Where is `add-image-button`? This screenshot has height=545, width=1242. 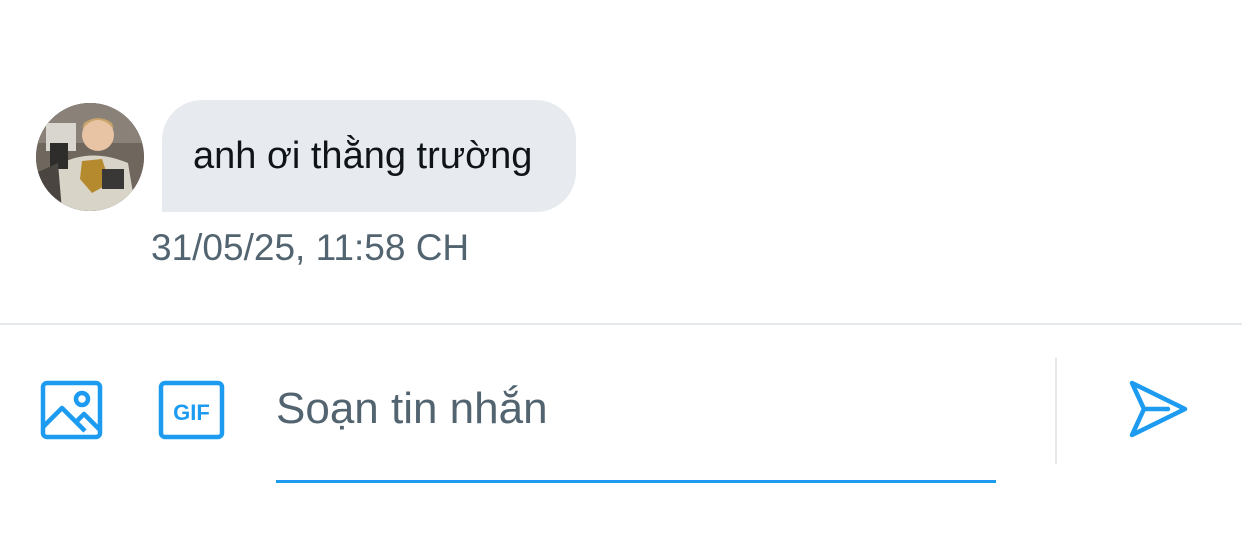 add-image-button is located at coordinates (72, 410).